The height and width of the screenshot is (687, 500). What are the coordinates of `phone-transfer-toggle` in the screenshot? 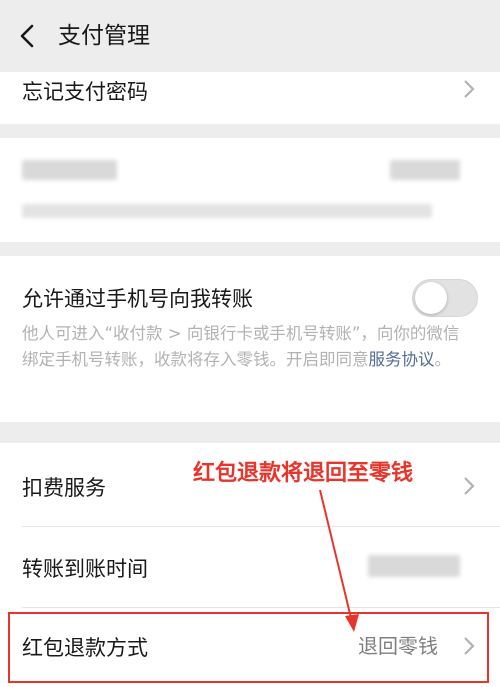 It's located at (445, 298).